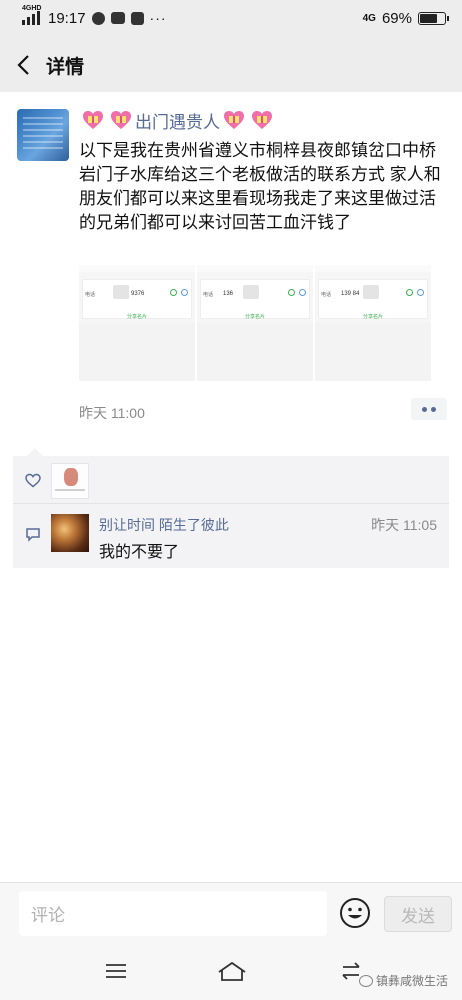  What do you see at coordinates (139, 550) in the screenshot?
I see `comment-text: 我的不要了` at bounding box center [139, 550].